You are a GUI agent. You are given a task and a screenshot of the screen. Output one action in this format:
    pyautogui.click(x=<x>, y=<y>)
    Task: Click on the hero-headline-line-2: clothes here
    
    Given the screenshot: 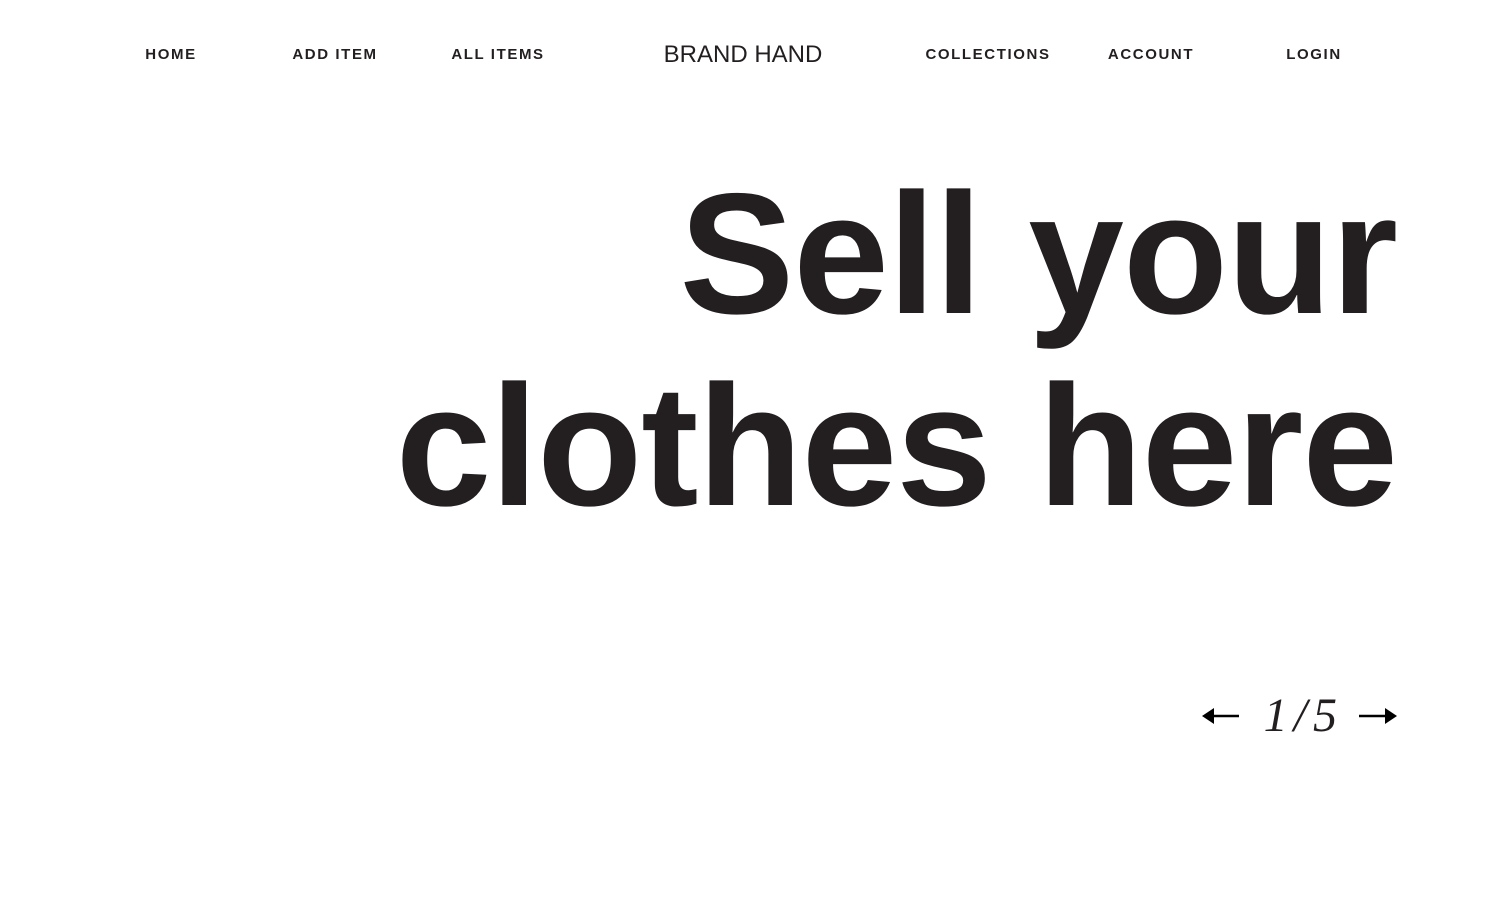 What is the action you would take?
    pyautogui.click(x=896, y=446)
    